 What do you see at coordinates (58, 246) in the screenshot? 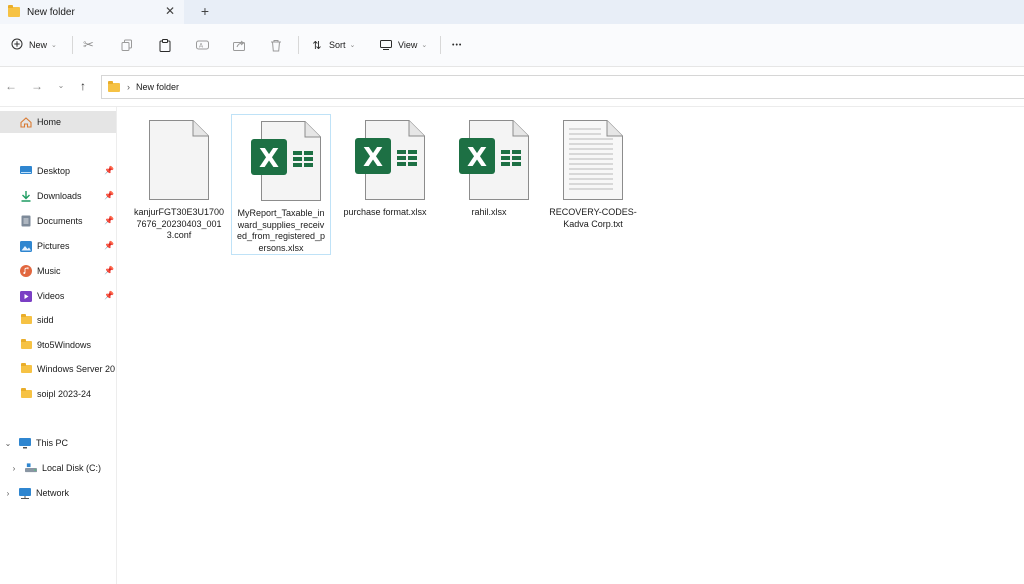
I see `sidebar-item-pictures: Pictures 📌` at bounding box center [58, 246].